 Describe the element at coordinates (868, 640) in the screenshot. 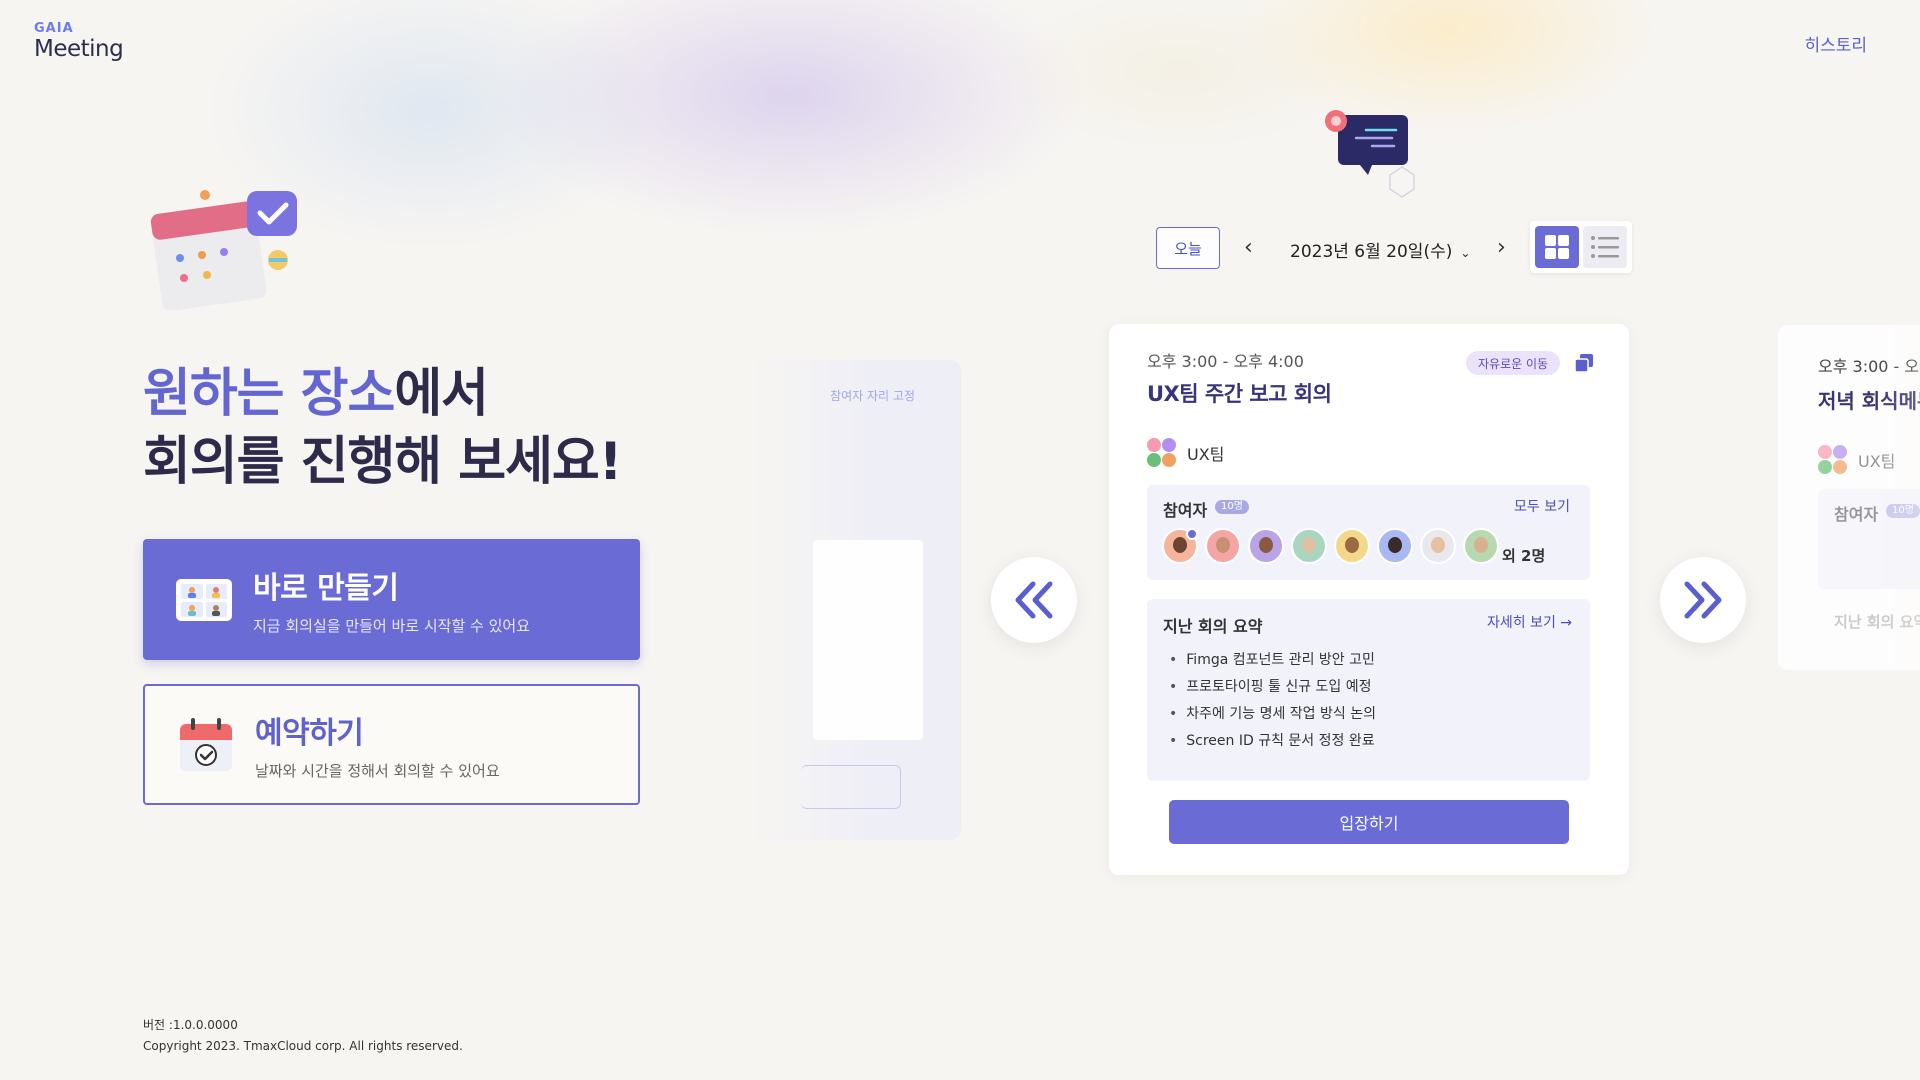

I see `previous-card-content` at that location.